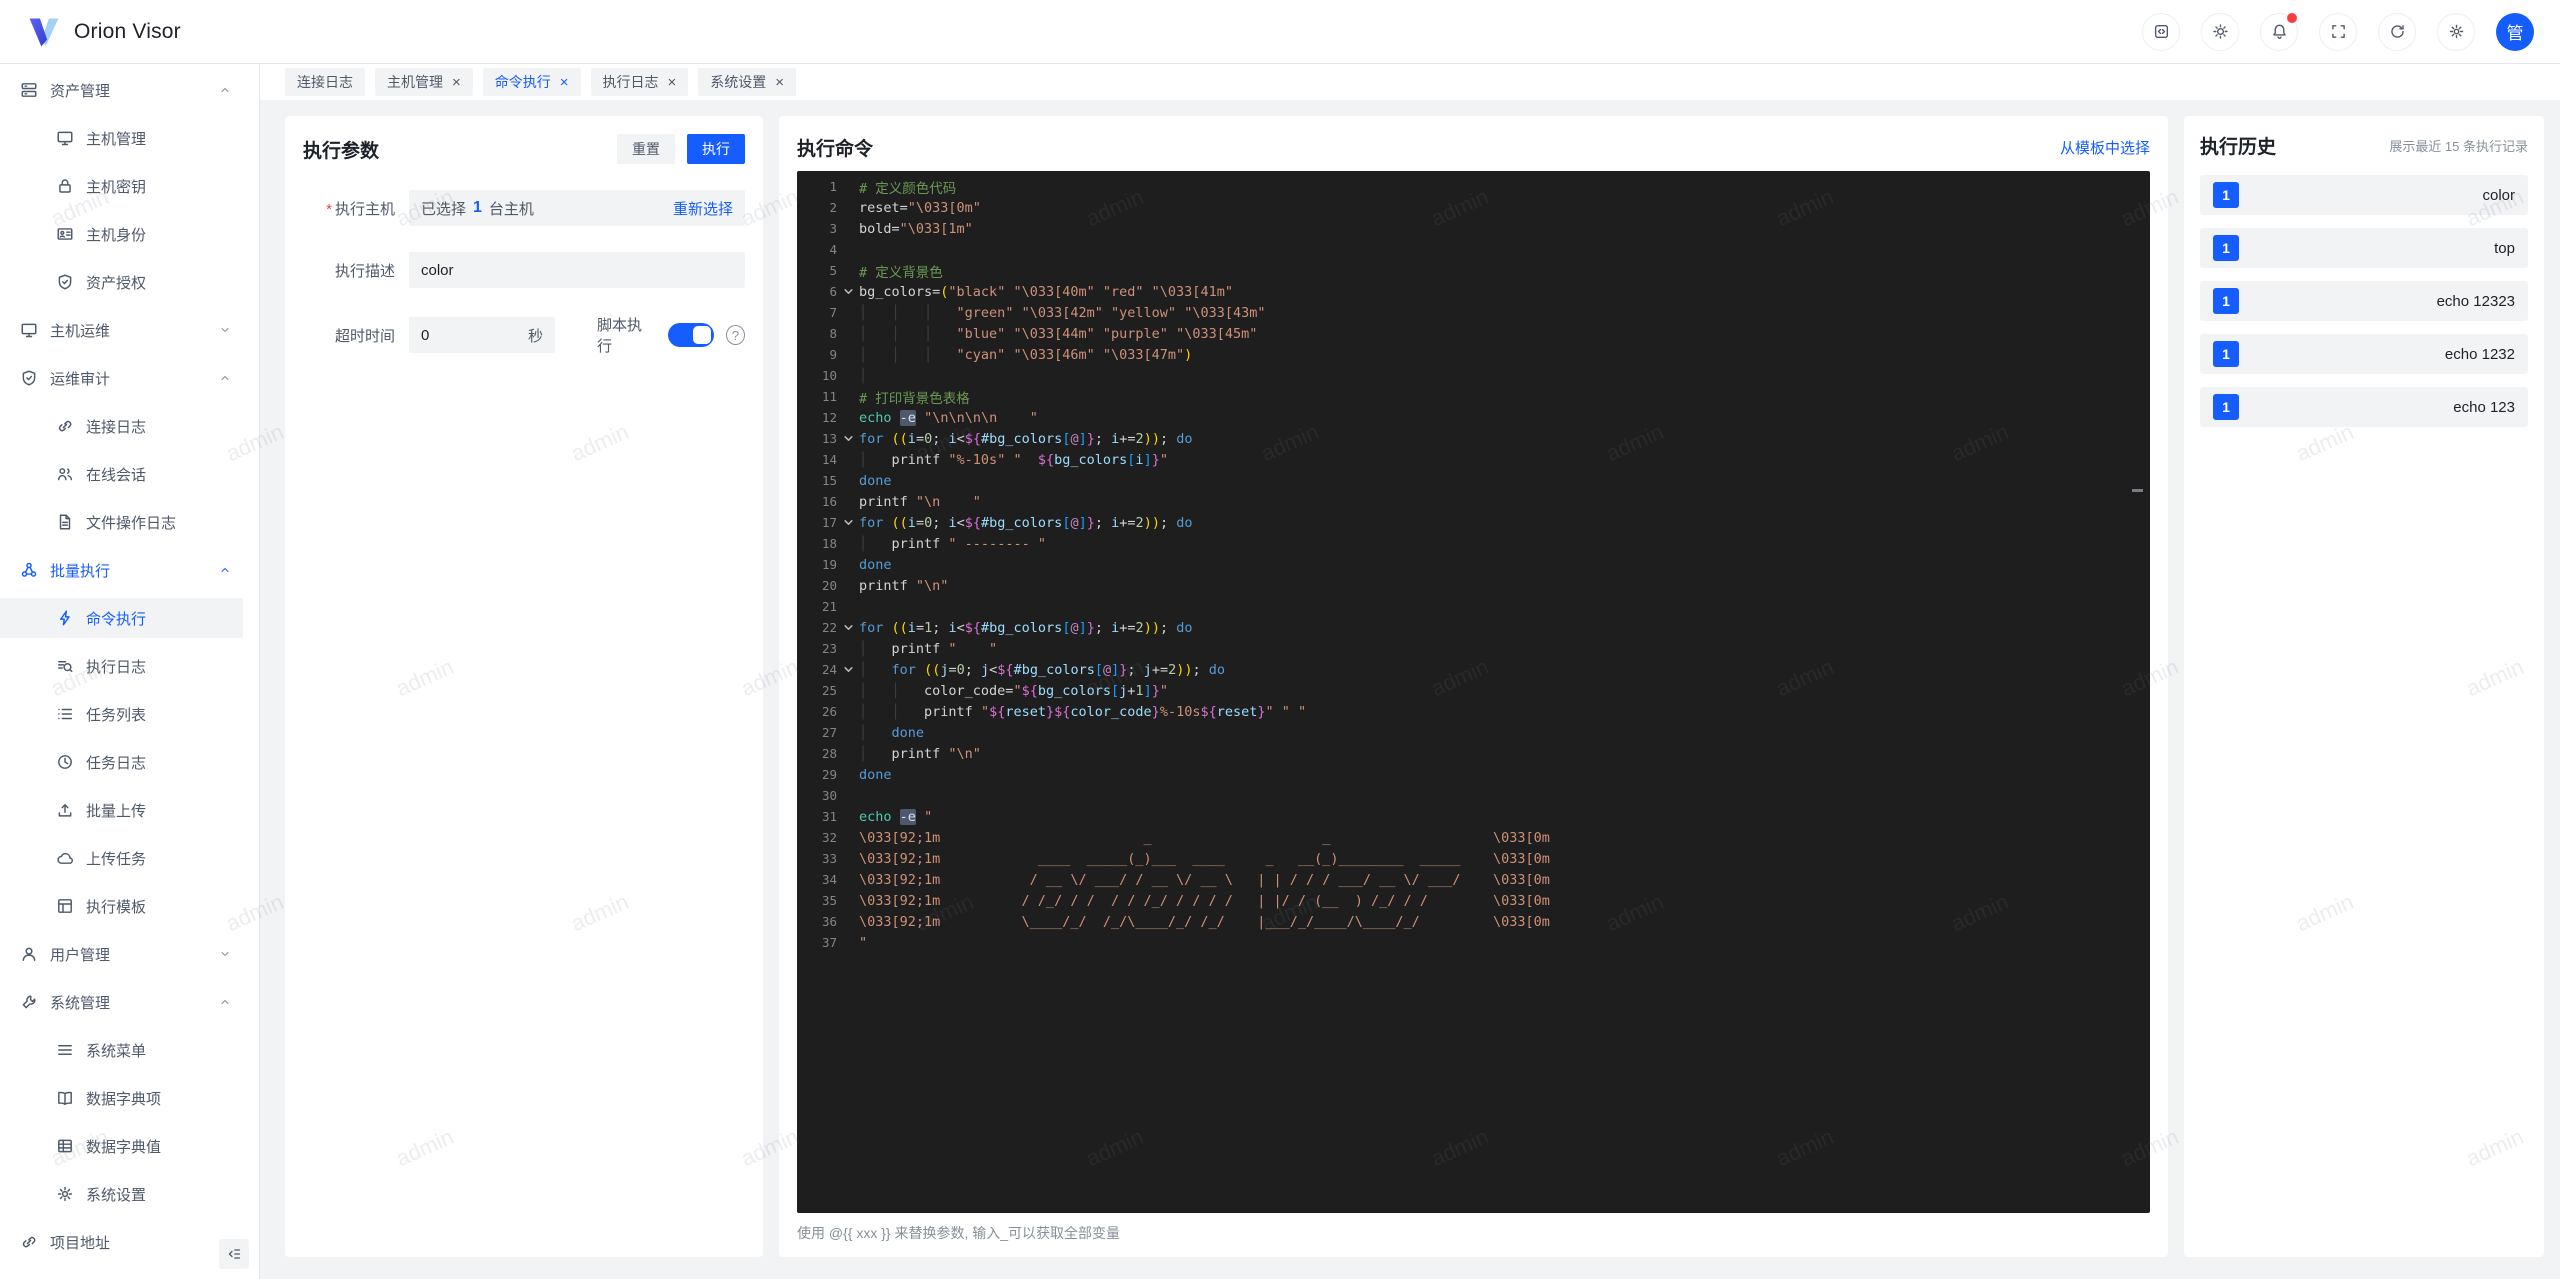  Describe the element at coordinates (646, 149) in the screenshot. I see `reset-button: 重置` at that location.